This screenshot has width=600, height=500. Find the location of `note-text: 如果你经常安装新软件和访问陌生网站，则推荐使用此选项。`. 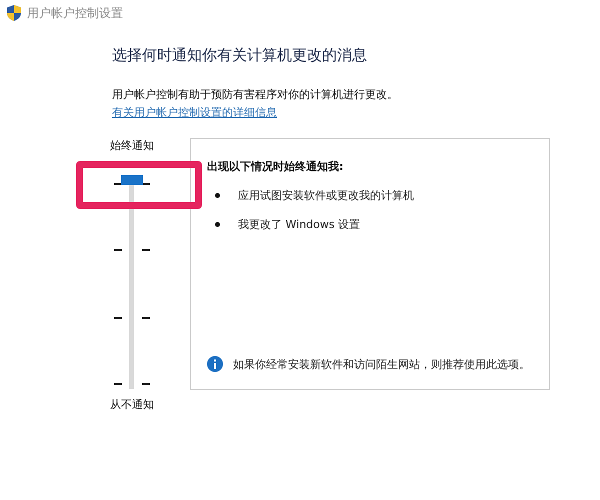

note-text: 如果你经常安装新软件和访问陌生网站，则推荐使用此选项。 is located at coordinates (382, 365).